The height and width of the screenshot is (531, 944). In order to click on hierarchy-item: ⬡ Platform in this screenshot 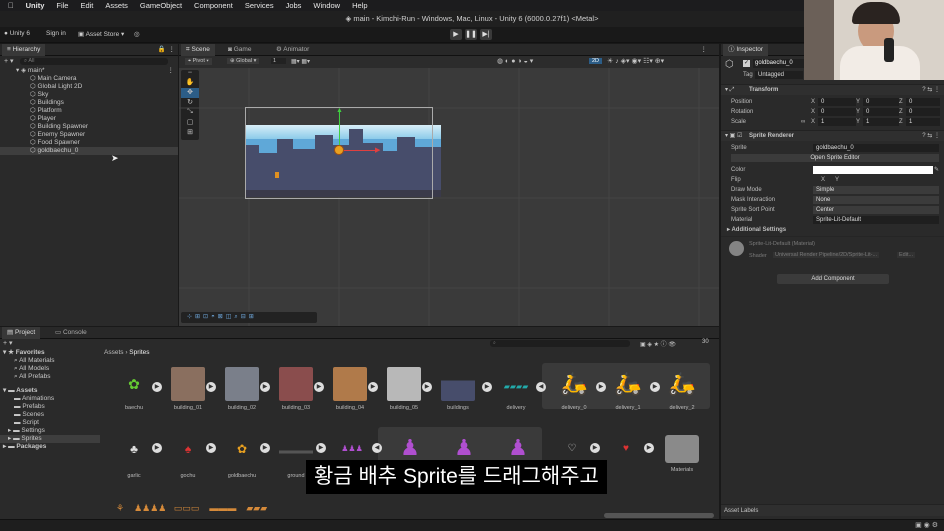, I will do `click(89, 111)`.